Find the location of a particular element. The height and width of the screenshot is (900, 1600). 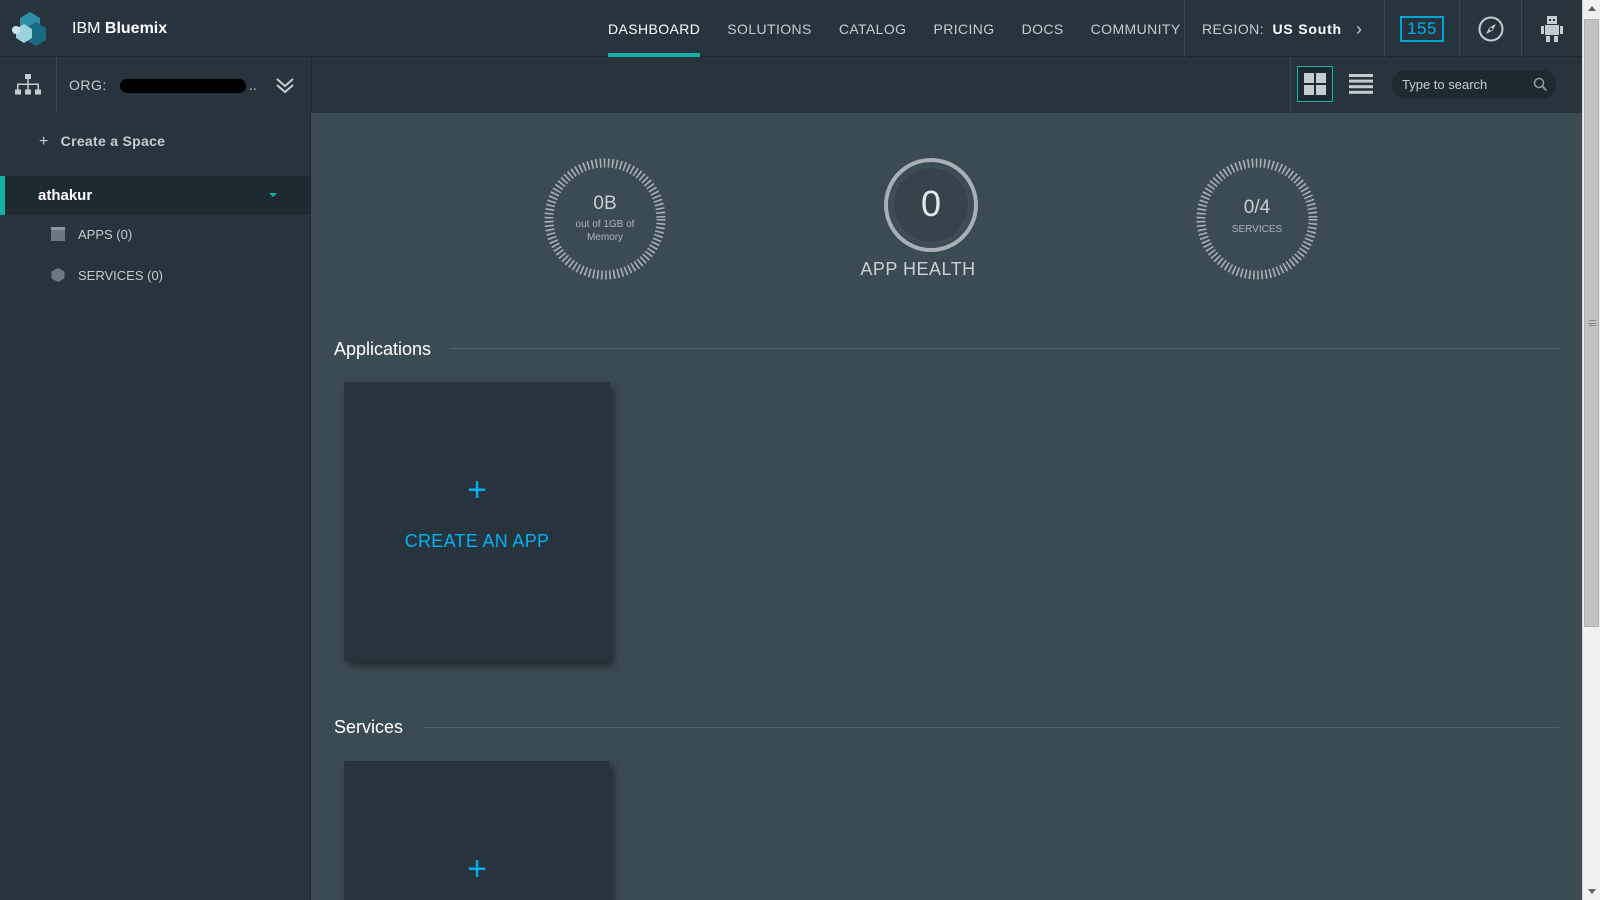

services-heading: Services is located at coordinates (369, 727).